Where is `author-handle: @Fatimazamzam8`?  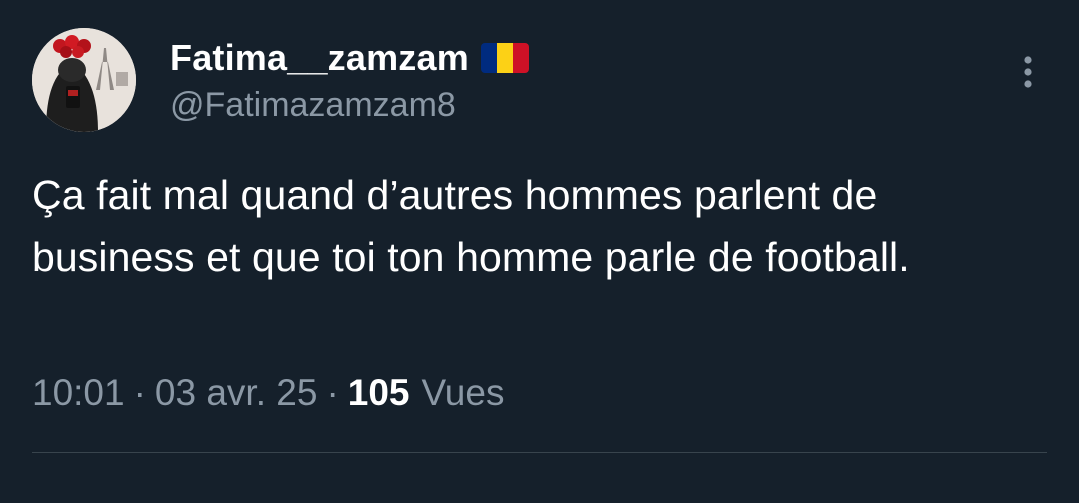
author-handle: @Fatimazamzam8 is located at coordinates (313, 105).